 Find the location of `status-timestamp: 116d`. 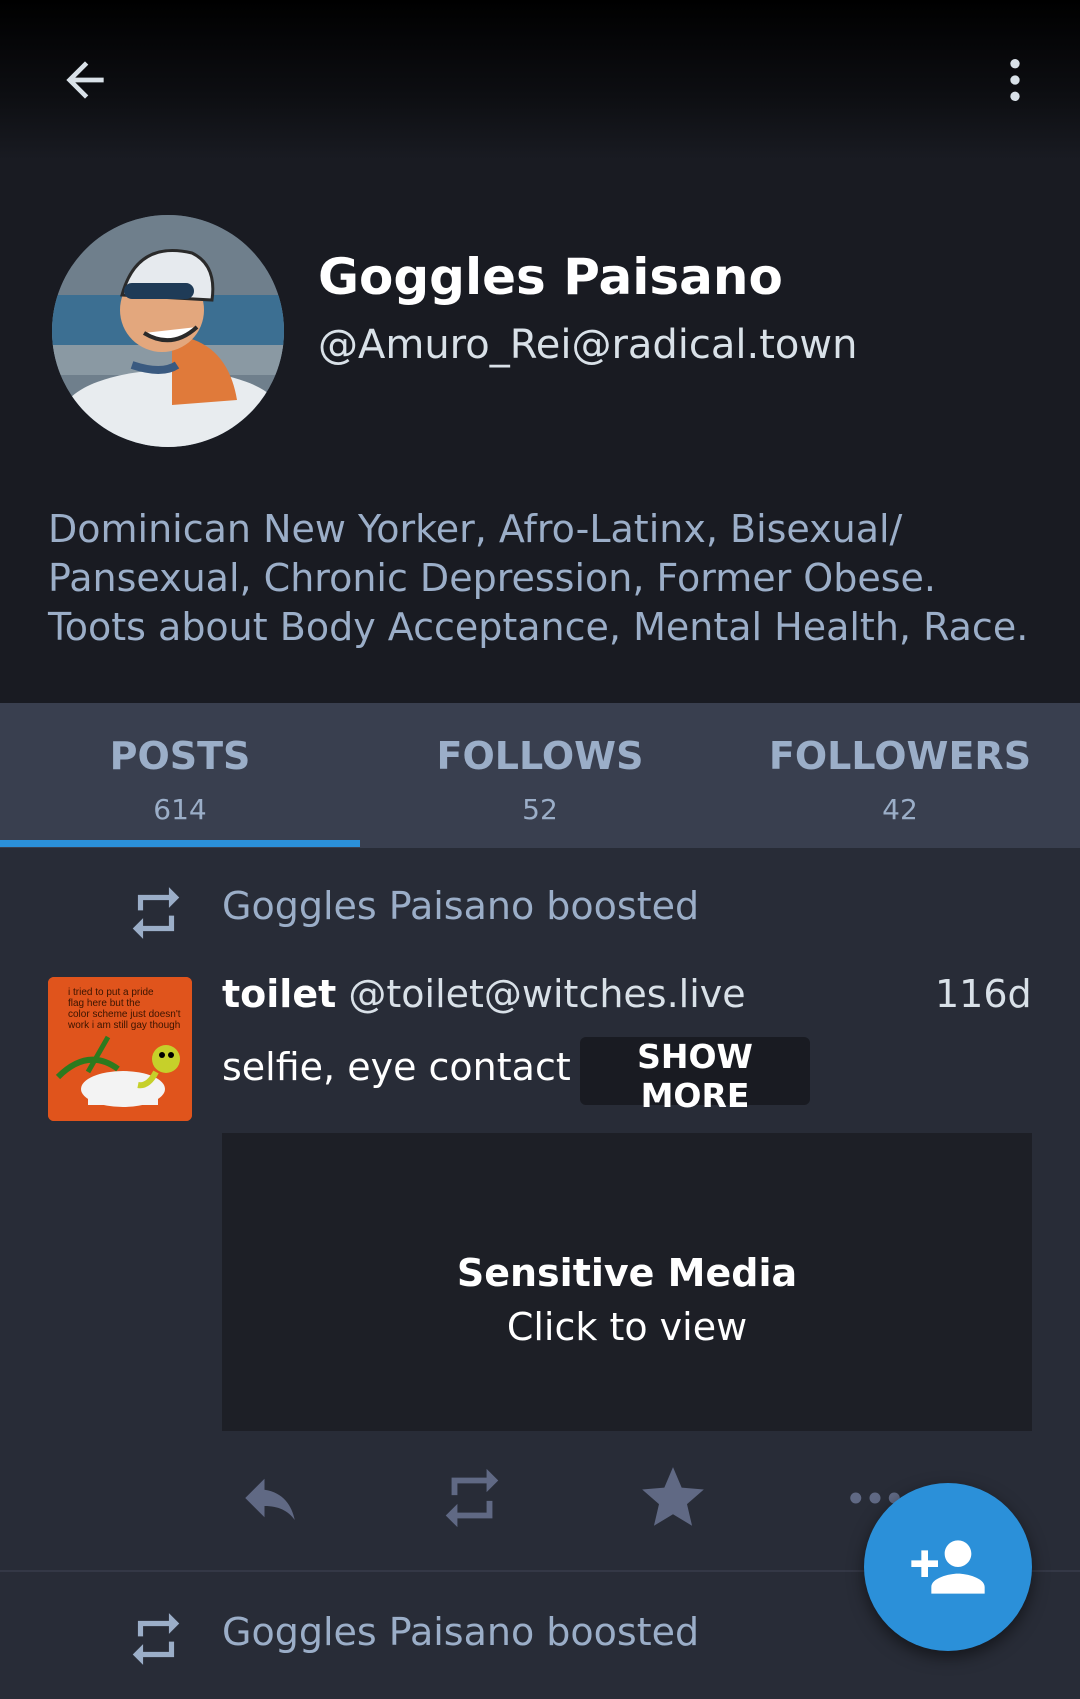

status-timestamp: 116d is located at coordinates (983, 994).